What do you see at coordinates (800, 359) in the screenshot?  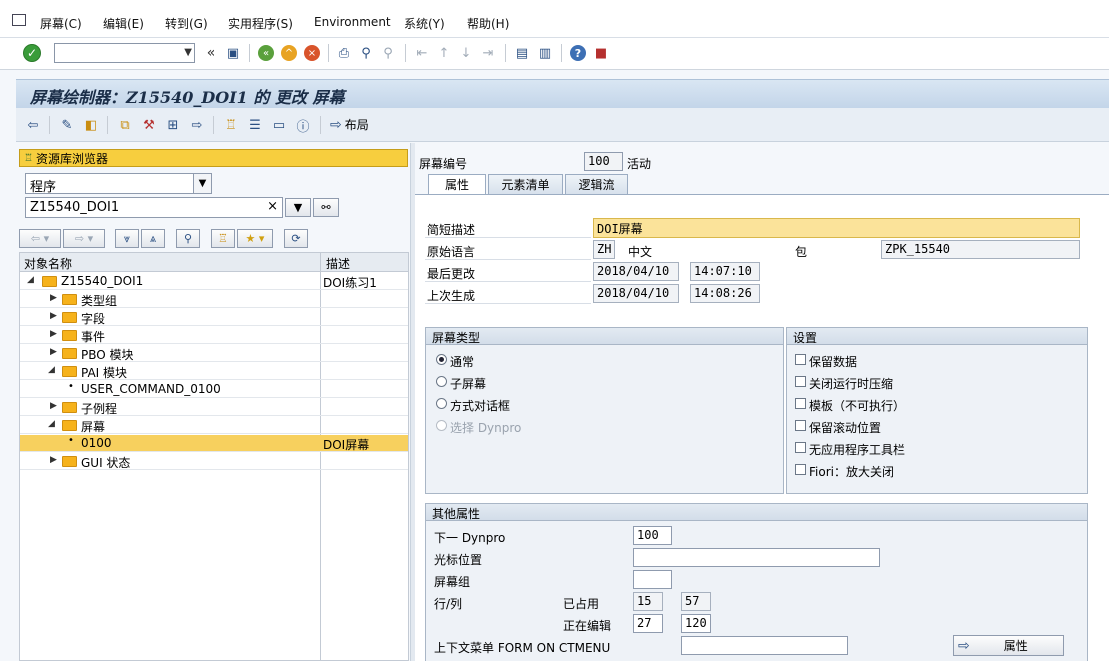 I see `hold-data-checkbox` at bounding box center [800, 359].